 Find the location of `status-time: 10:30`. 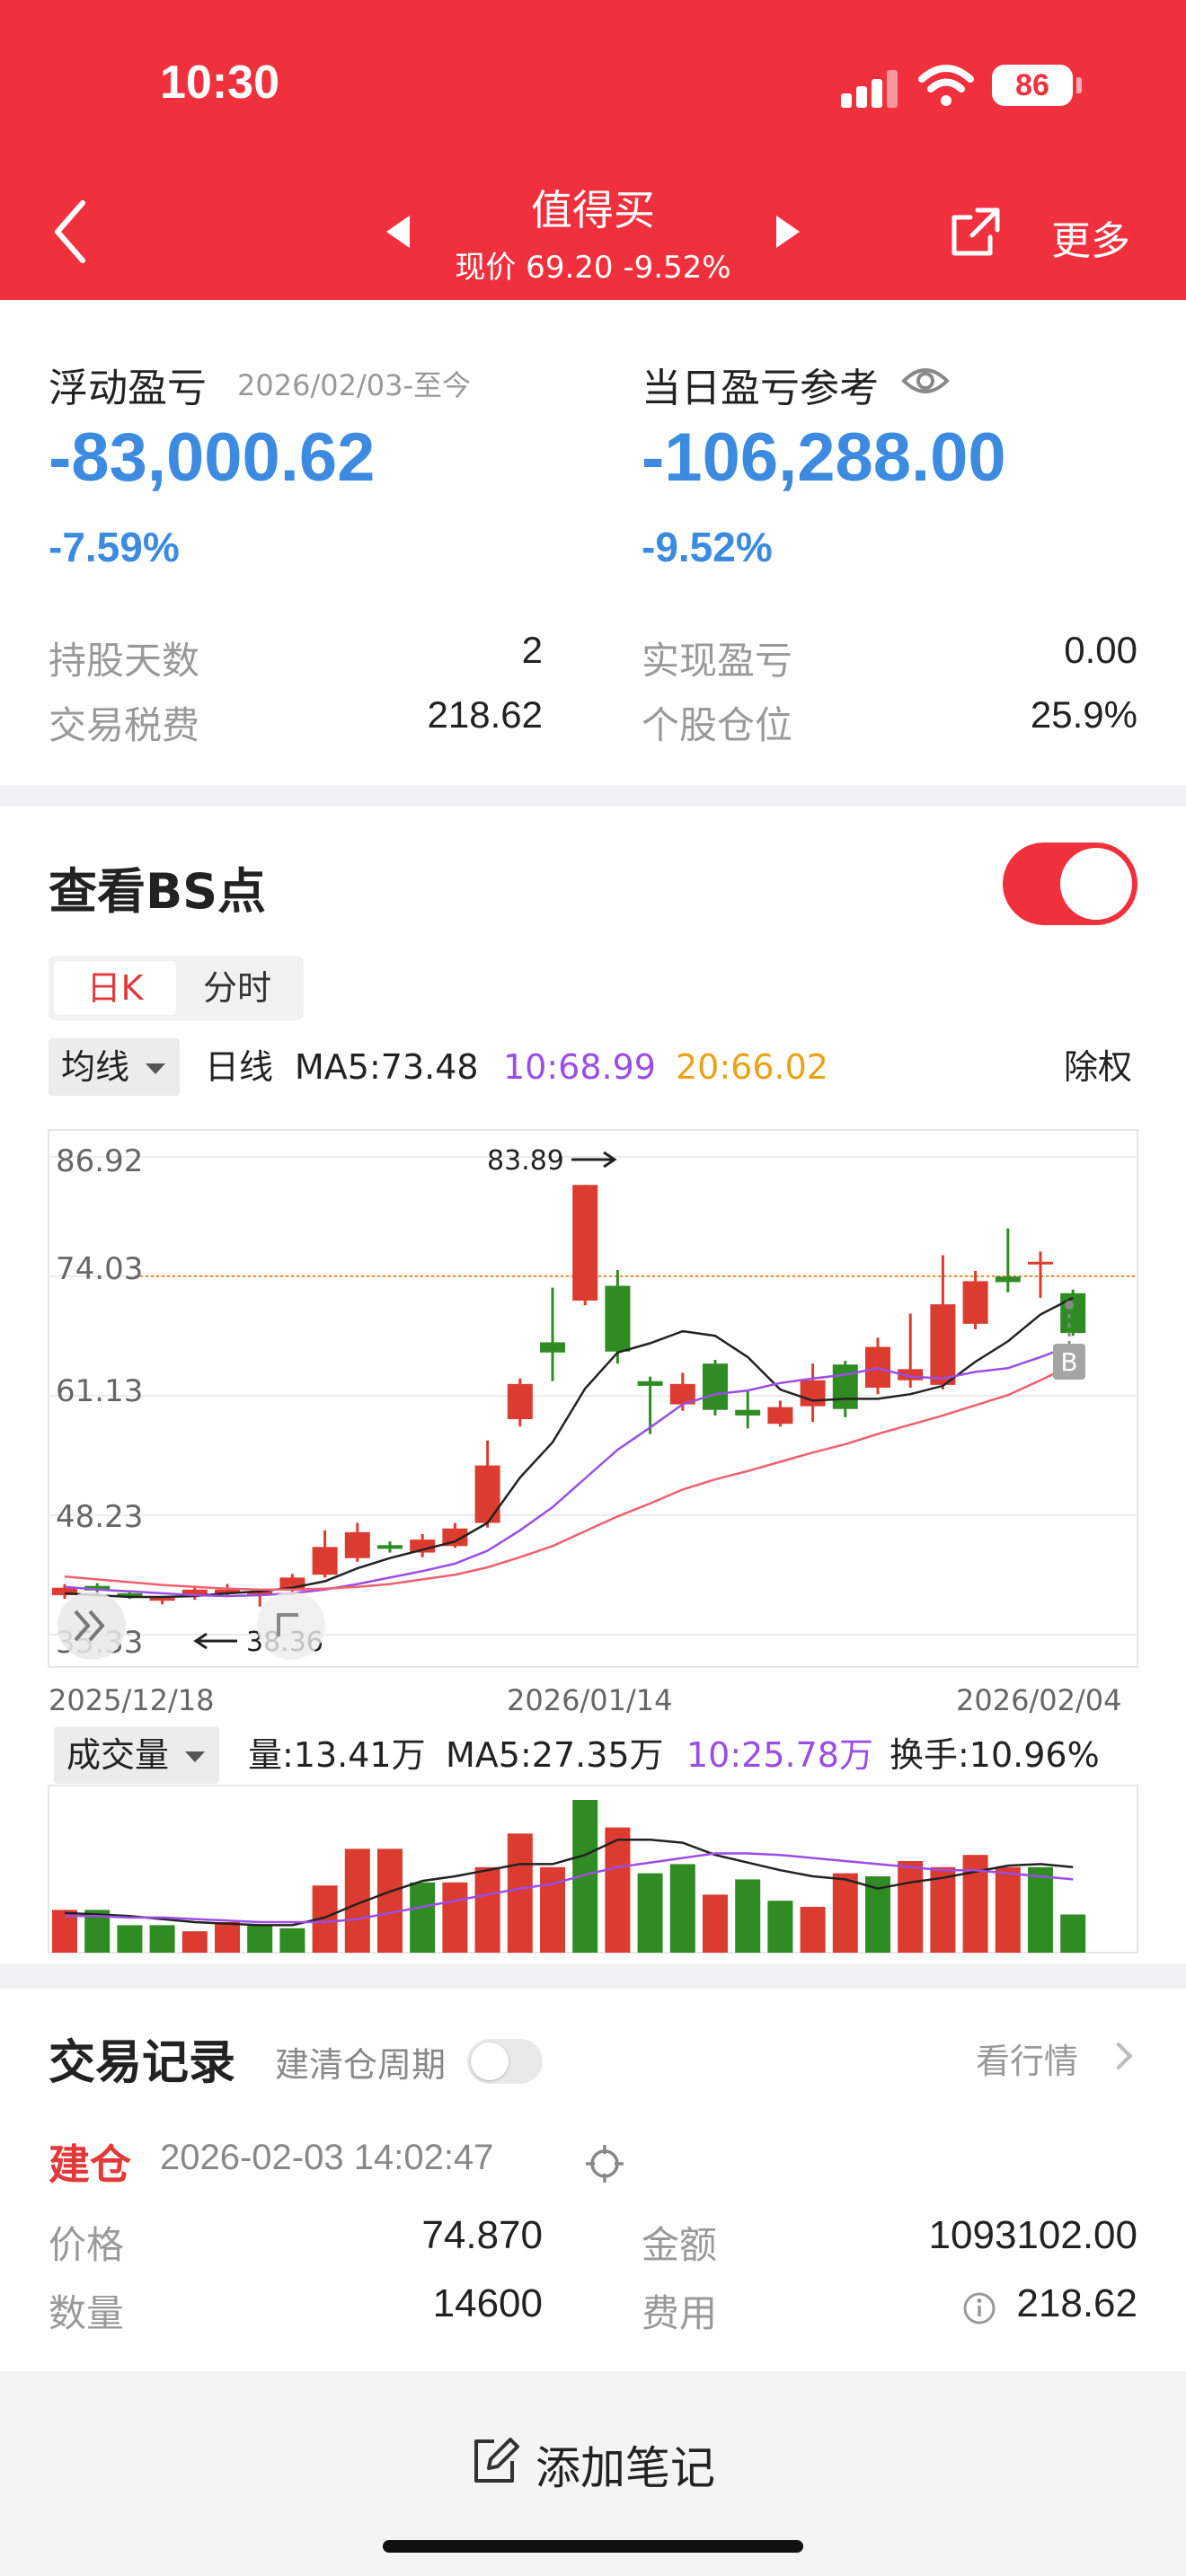

status-time: 10:30 is located at coordinates (219, 83).